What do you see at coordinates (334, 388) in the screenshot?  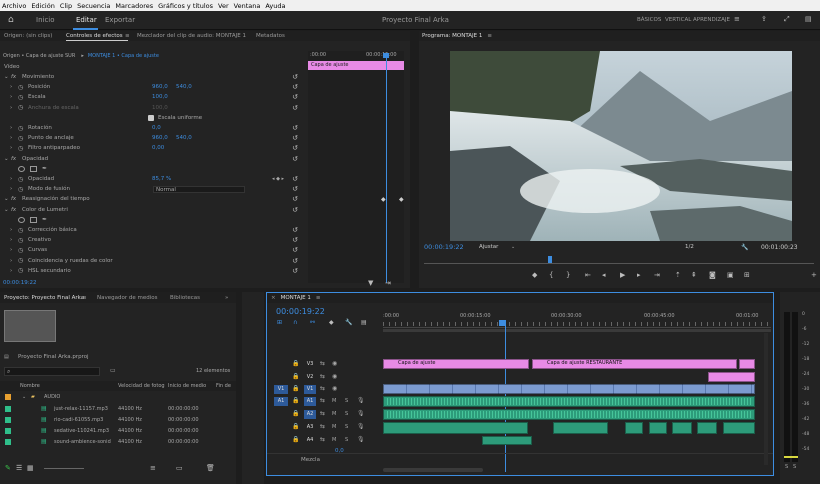 I see `eye-icon: ◉` at bounding box center [334, 388].